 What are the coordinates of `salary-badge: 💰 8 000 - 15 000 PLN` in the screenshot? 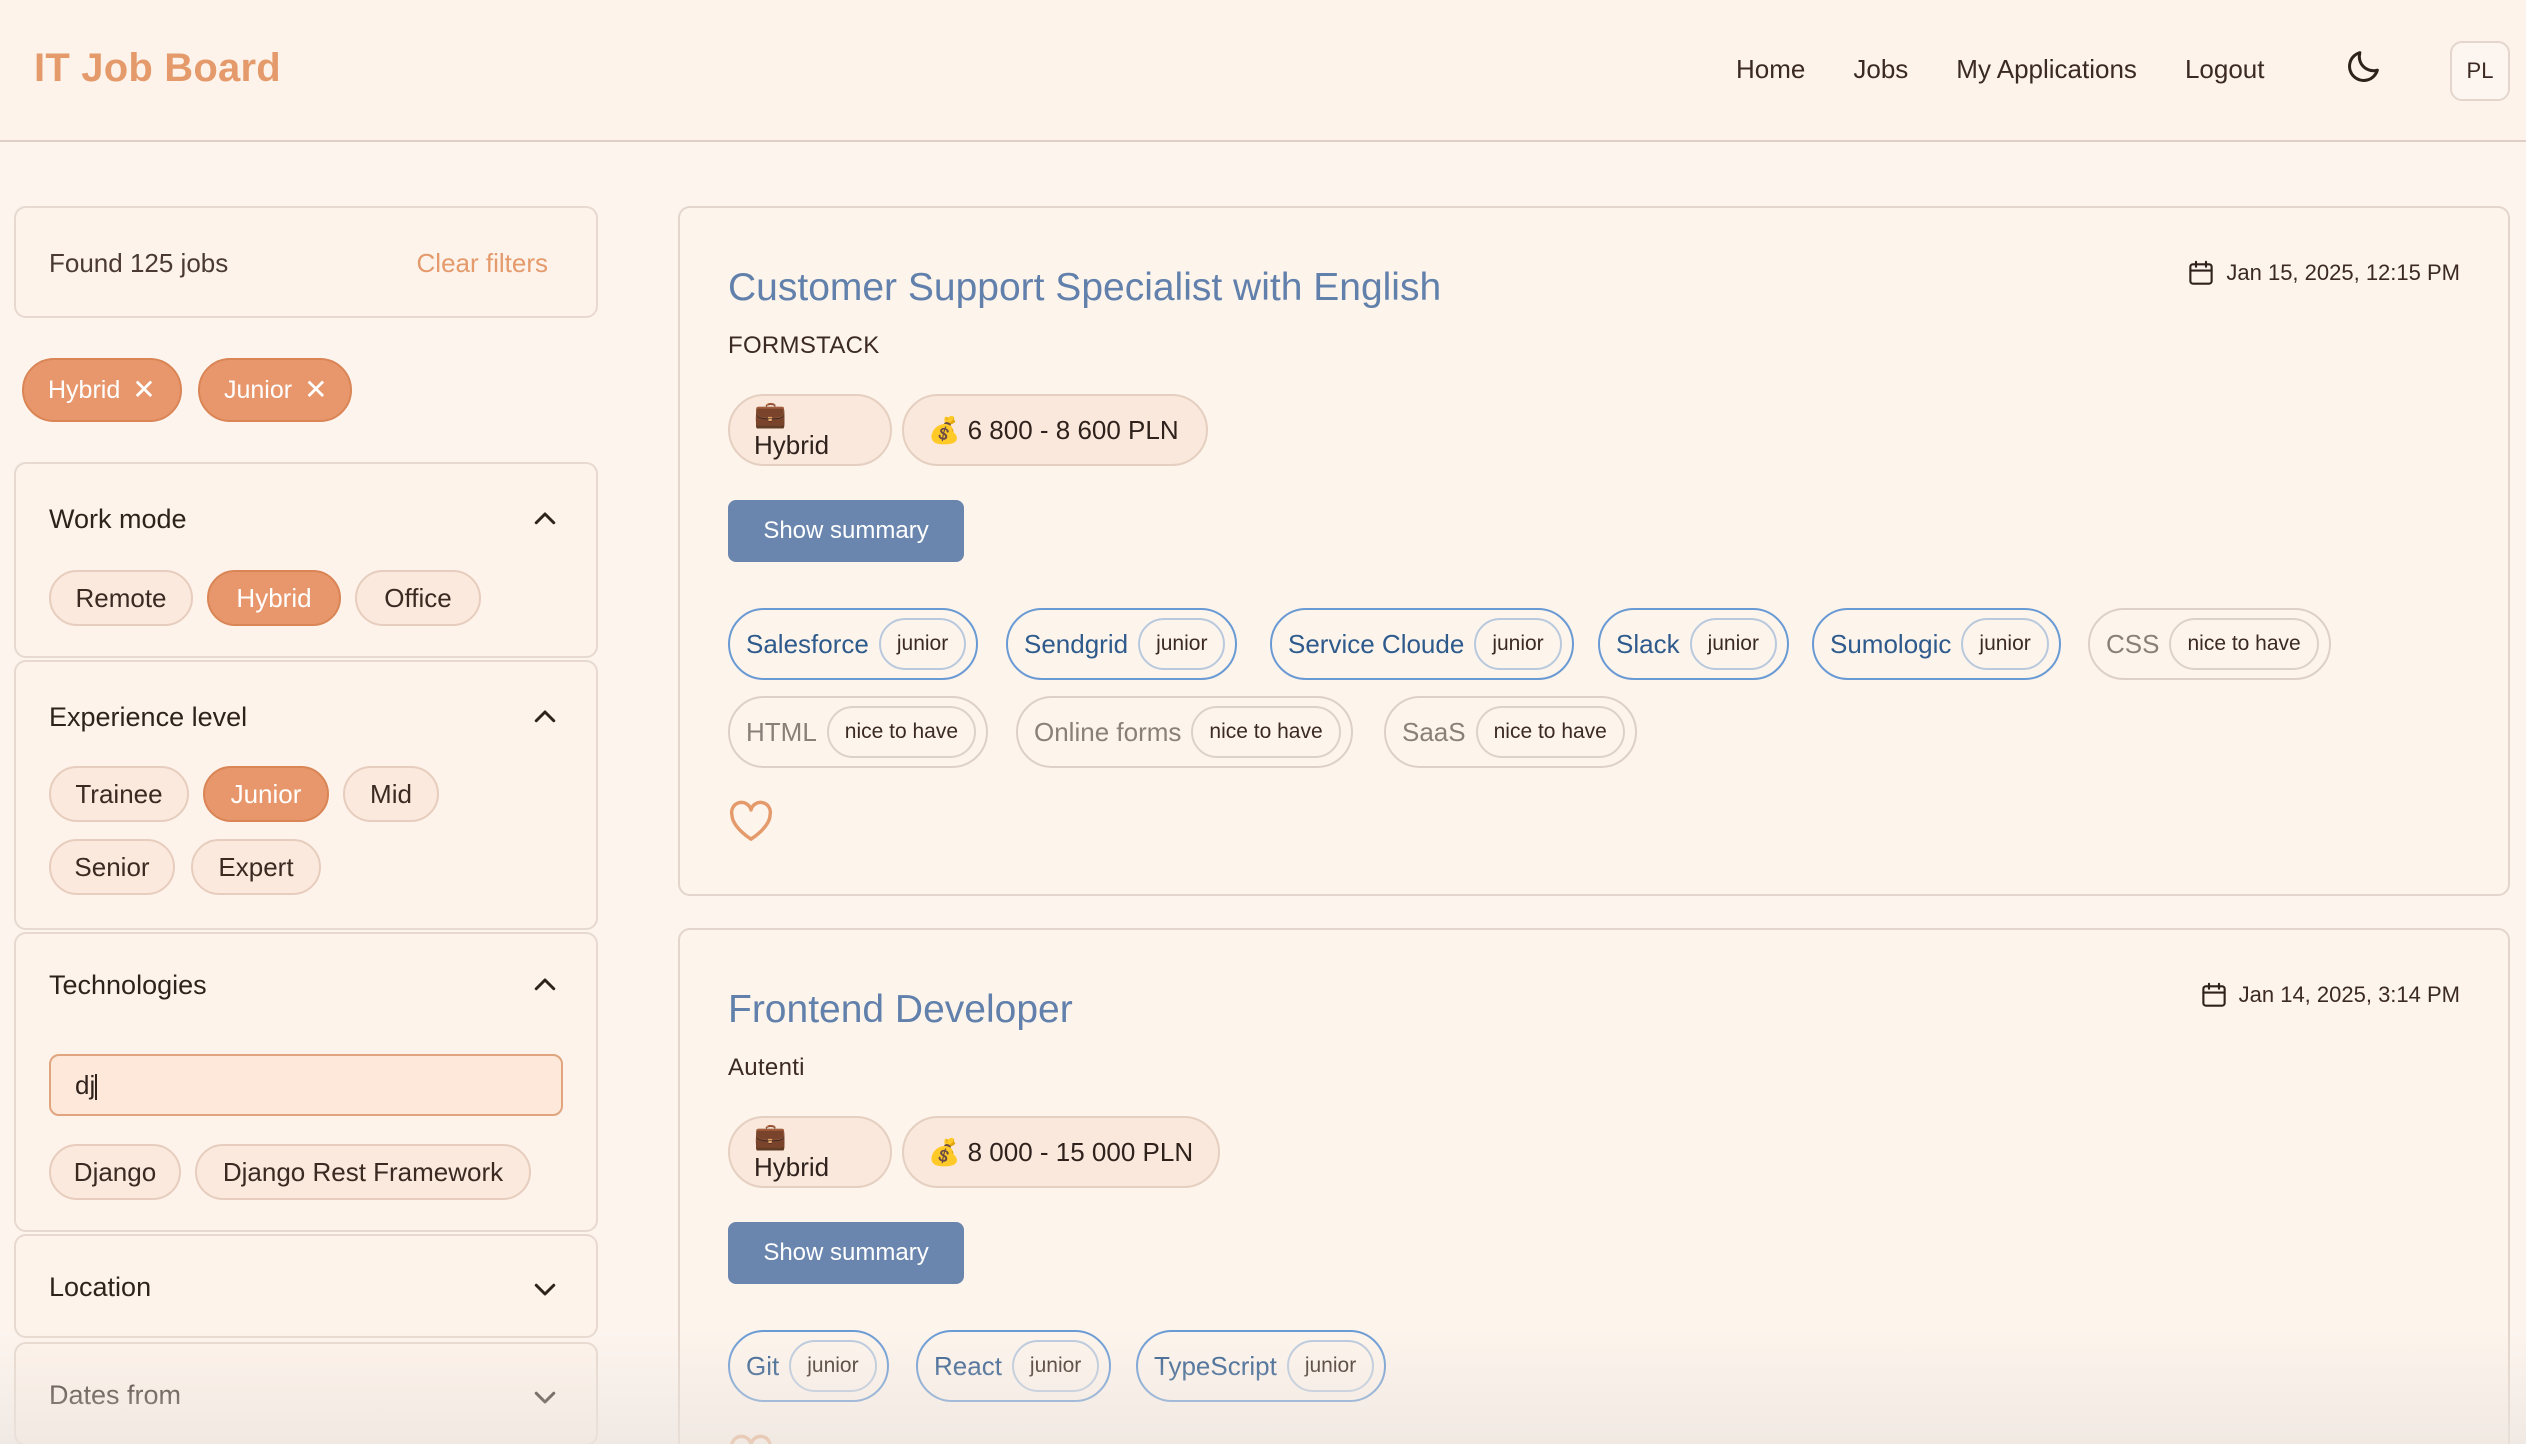 It's located at (1061, 1152).